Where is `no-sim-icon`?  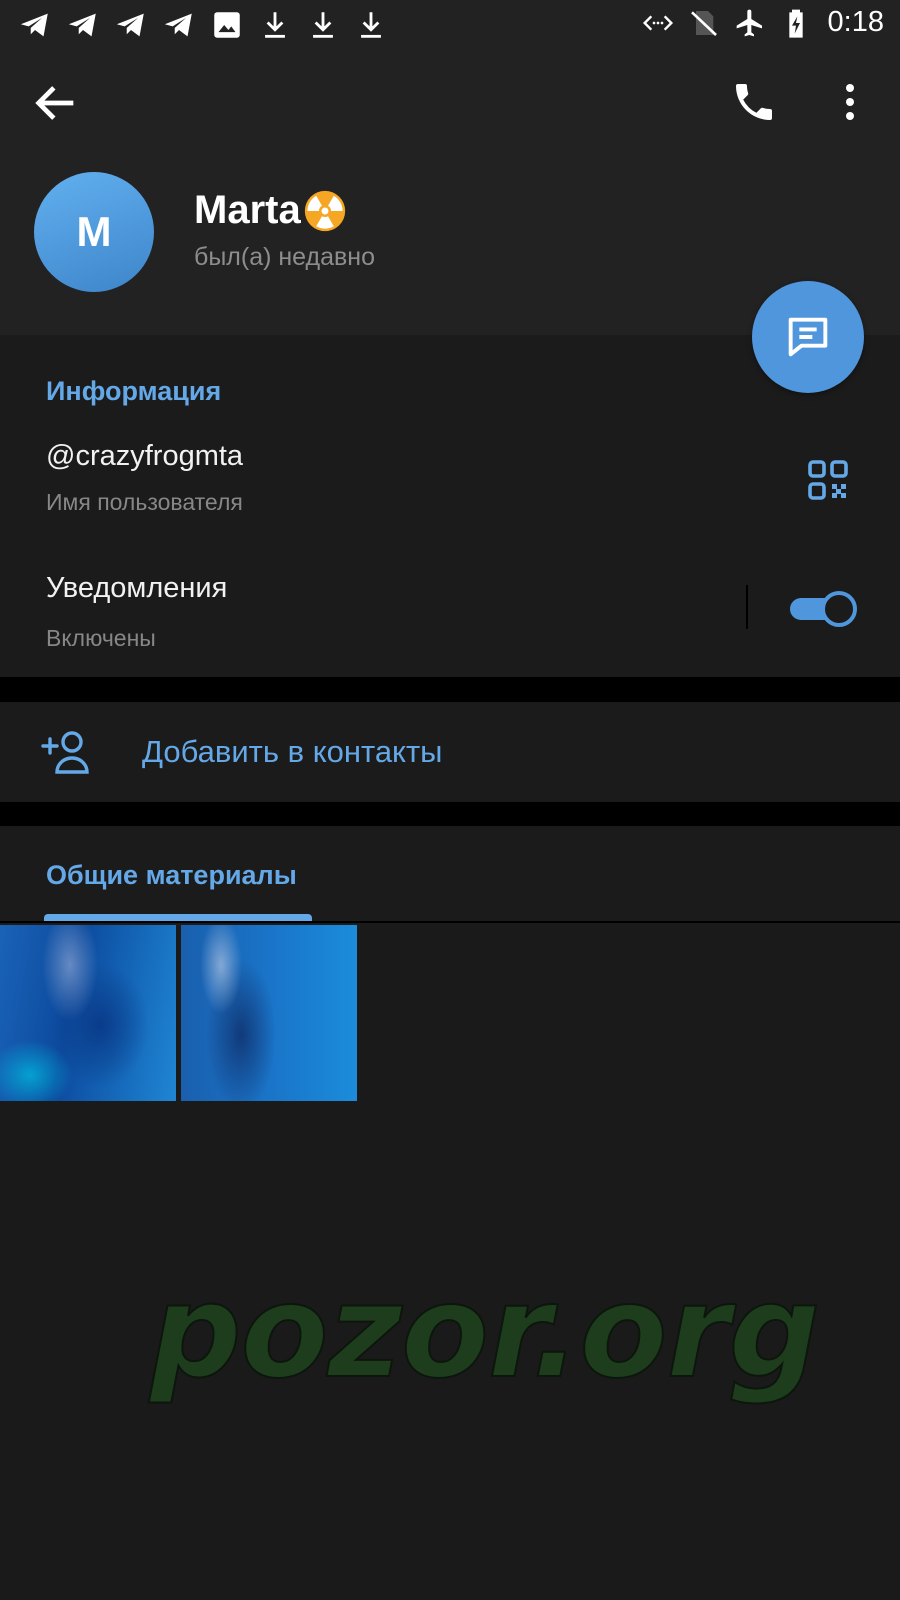 no-sim-icon is located at coordinates (703, 23).